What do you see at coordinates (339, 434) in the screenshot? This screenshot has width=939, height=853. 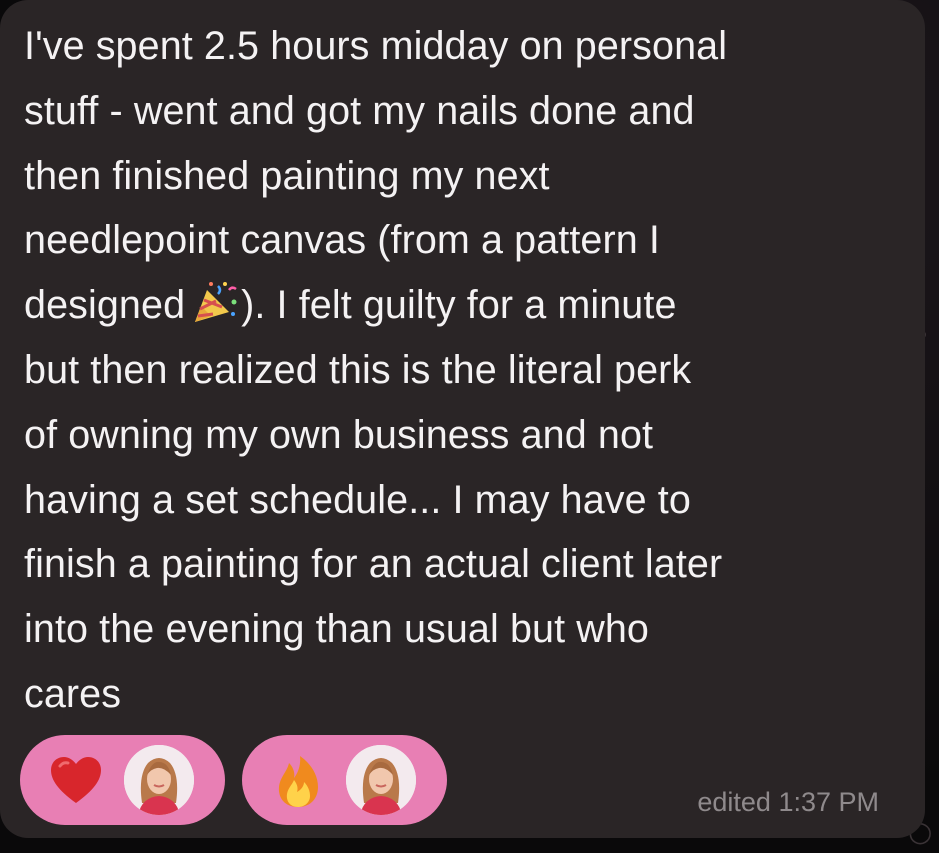 I see `message-line: of owning my own business and not` at bounding box center [339, 434].